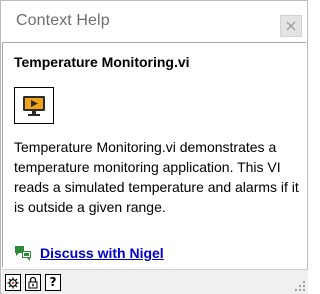 The width and height of the screenshot is (320, 294). I want to click on discuss-link-row: Discuss with Nigel, so click(89, 253).